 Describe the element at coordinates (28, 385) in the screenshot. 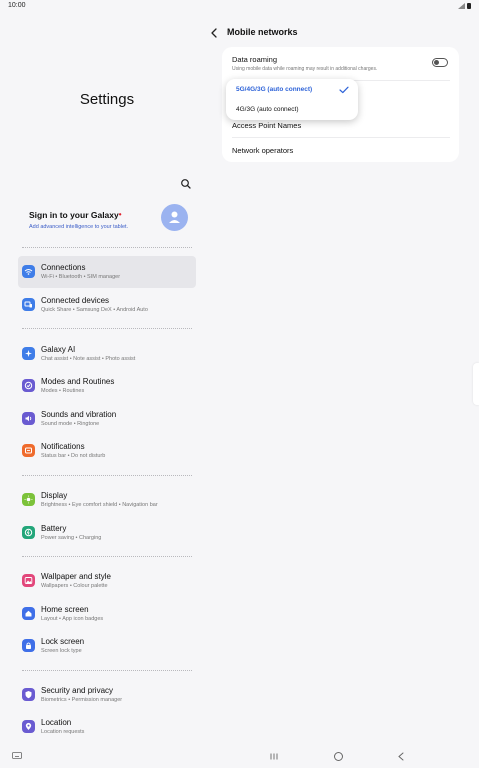

I see `check-circle-icon` at that location.